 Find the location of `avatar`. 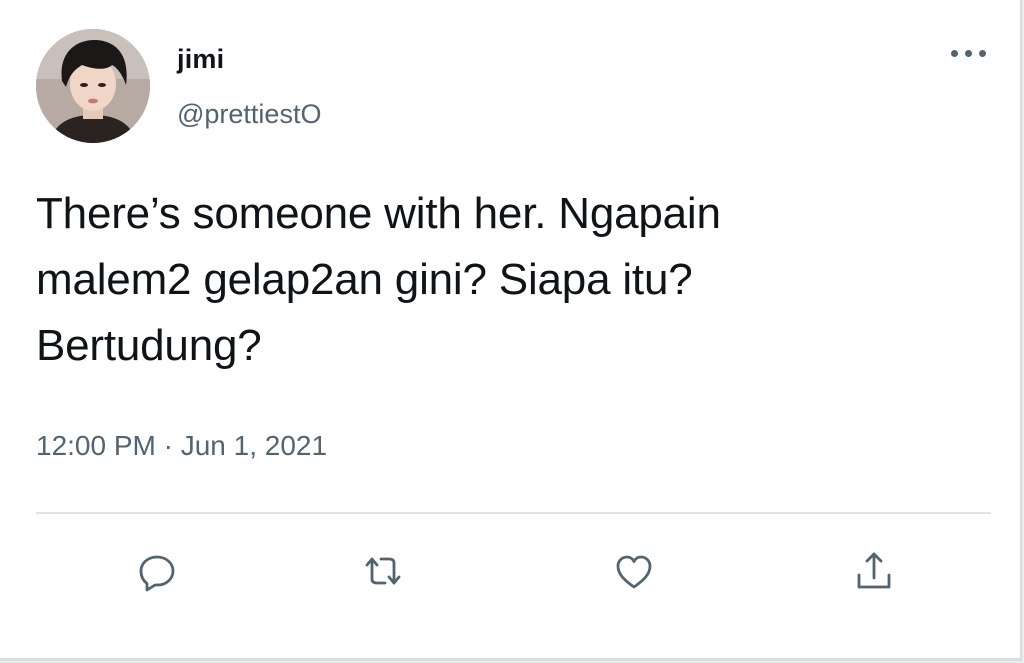

avatar is located at coordinates (93, 86).